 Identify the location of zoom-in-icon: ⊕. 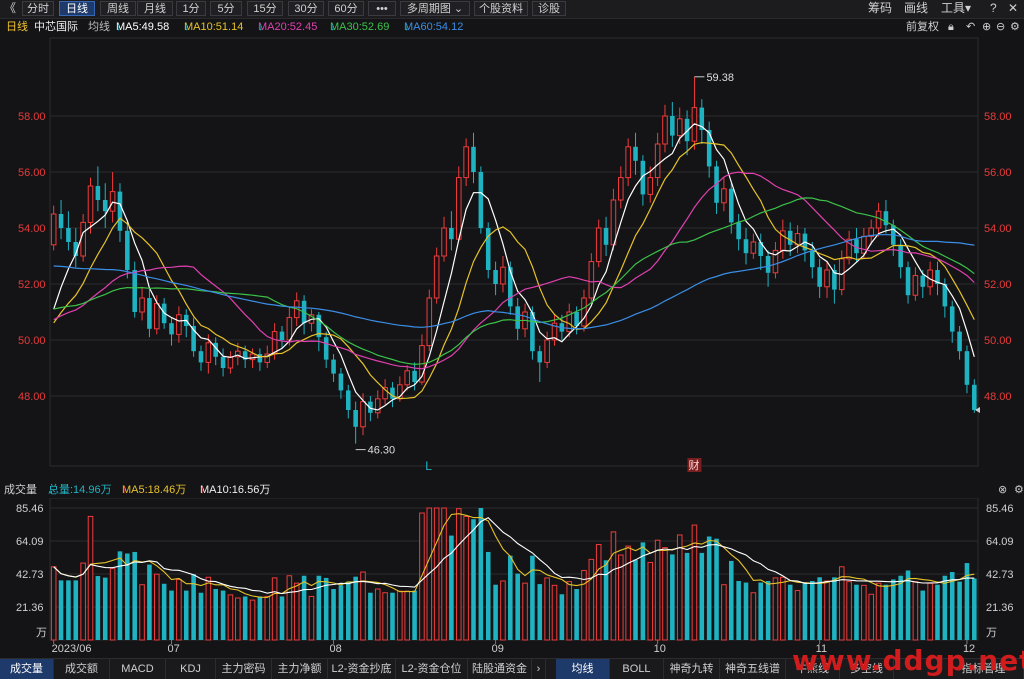
(986, 27).